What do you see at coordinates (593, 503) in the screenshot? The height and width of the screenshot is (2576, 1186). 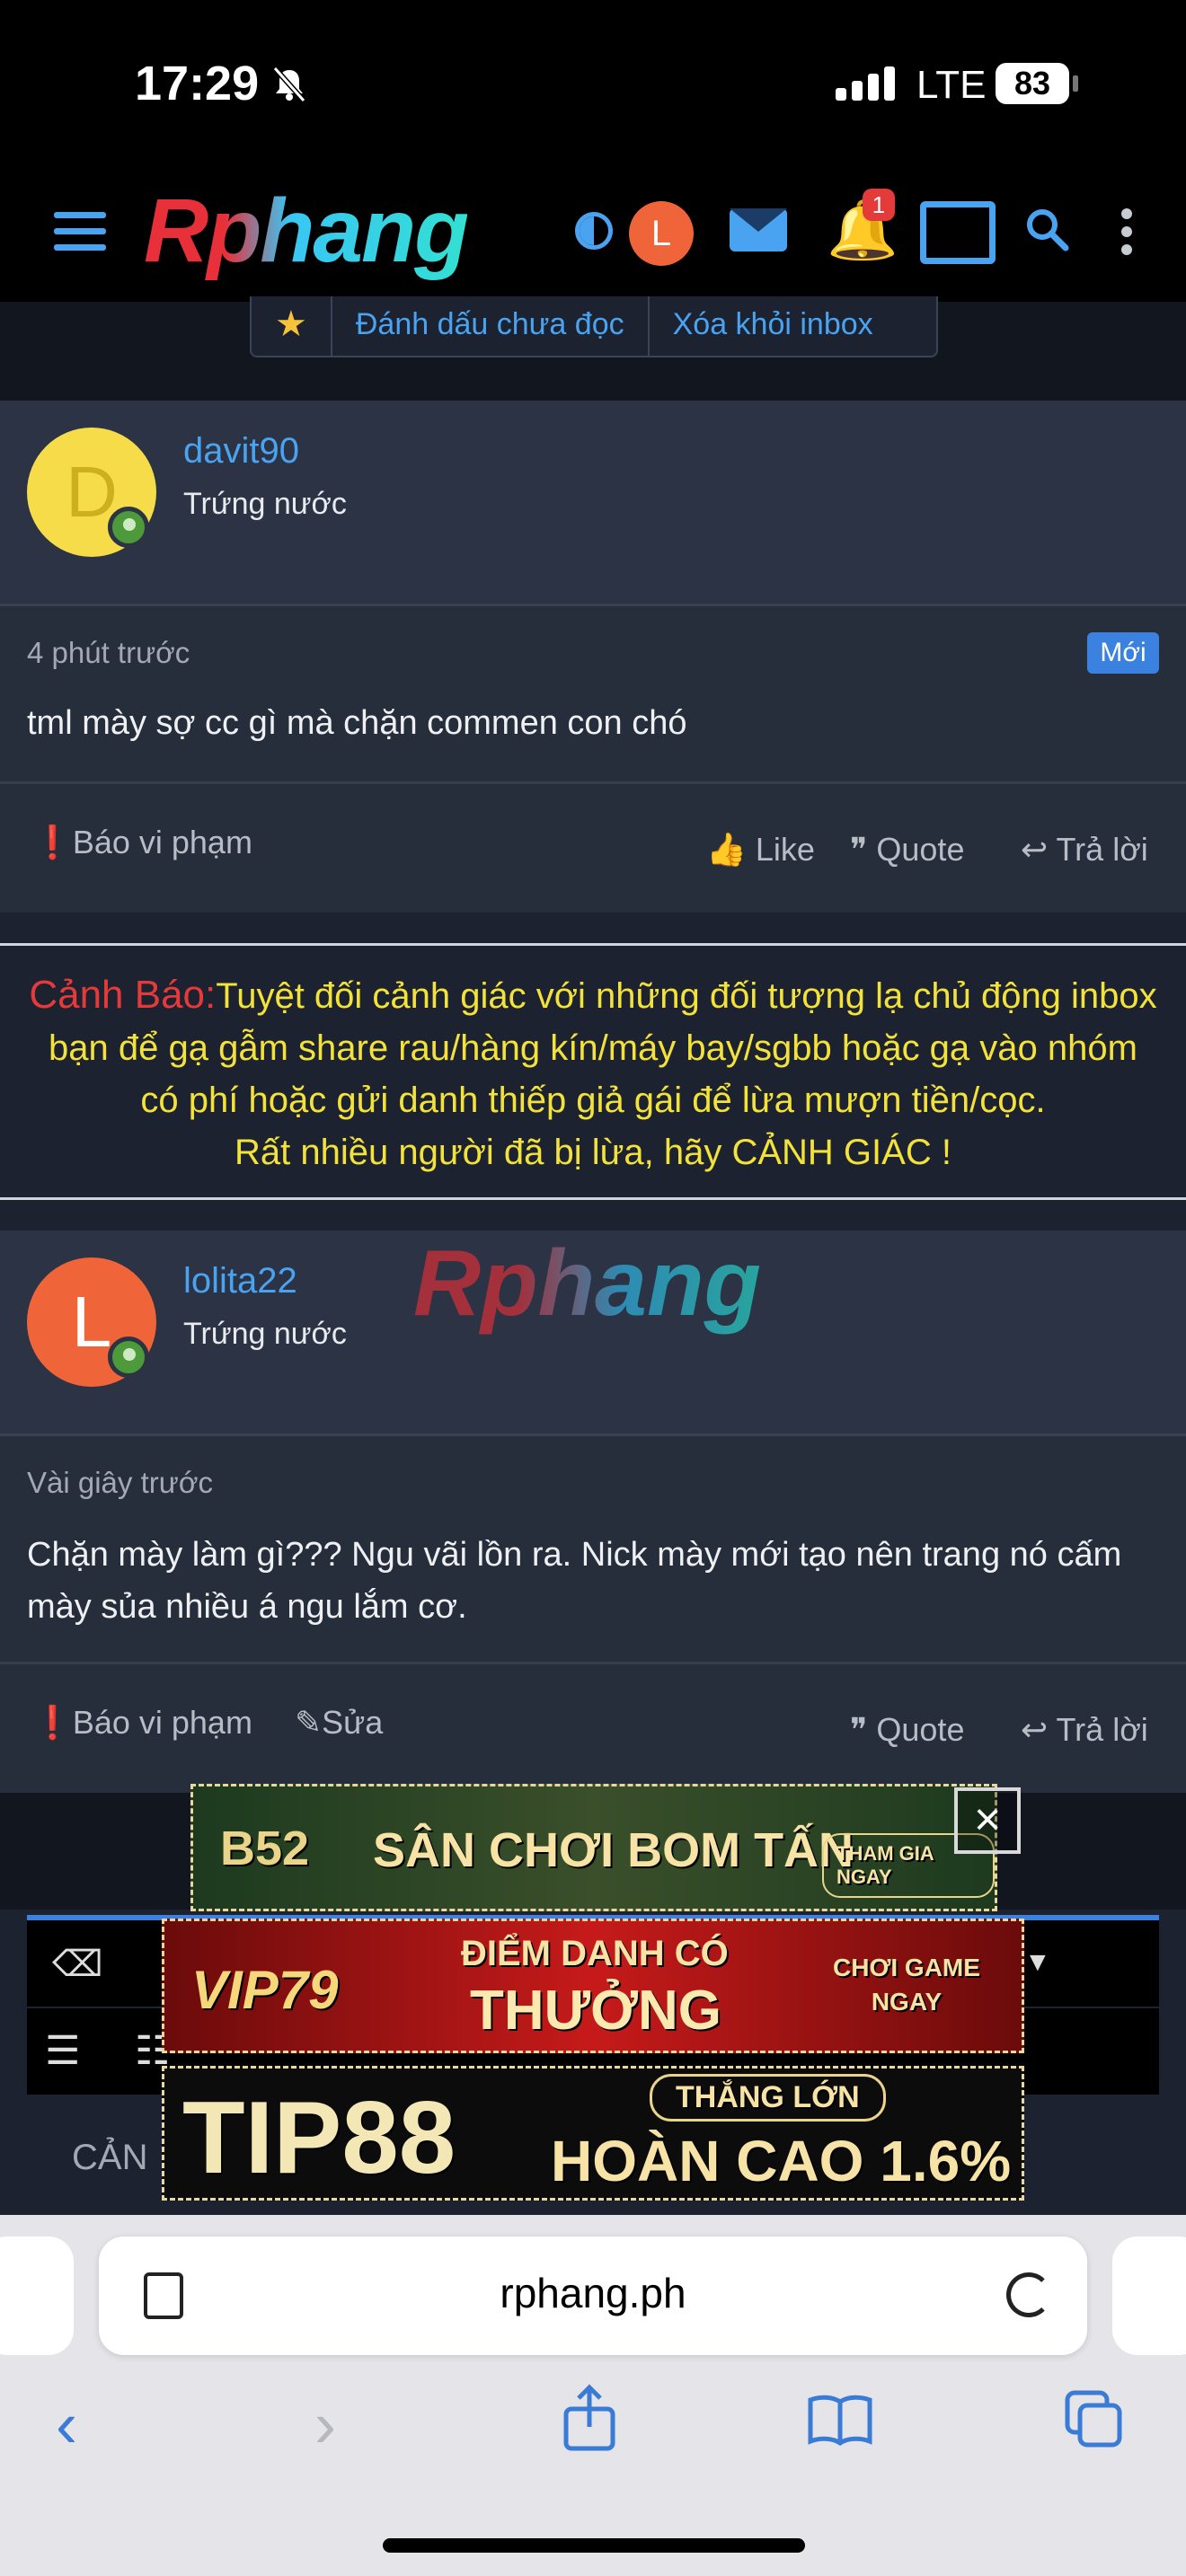 I see `post-header: D davit90 Trứng nước` at bounding box center [593, 503].